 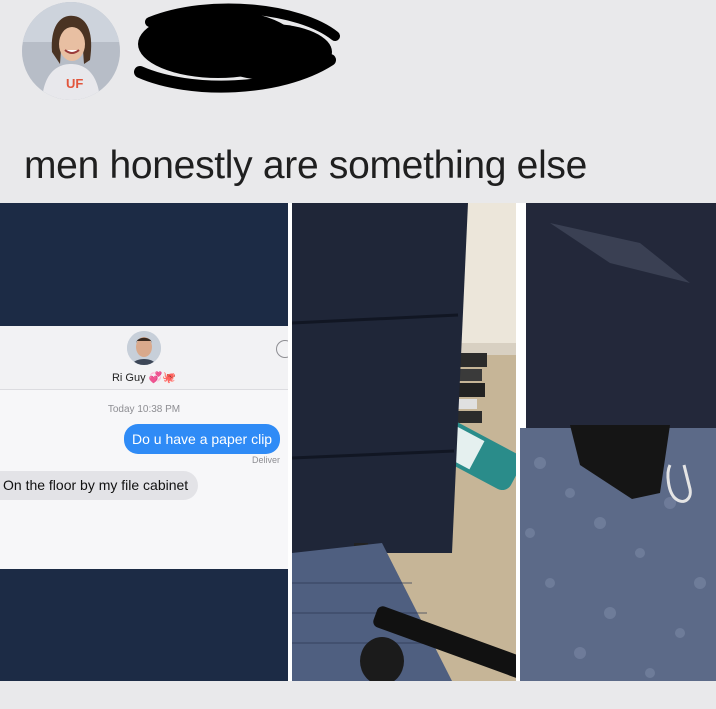 I want to click on profile-avatar: UF, so click(x=71, y=51).